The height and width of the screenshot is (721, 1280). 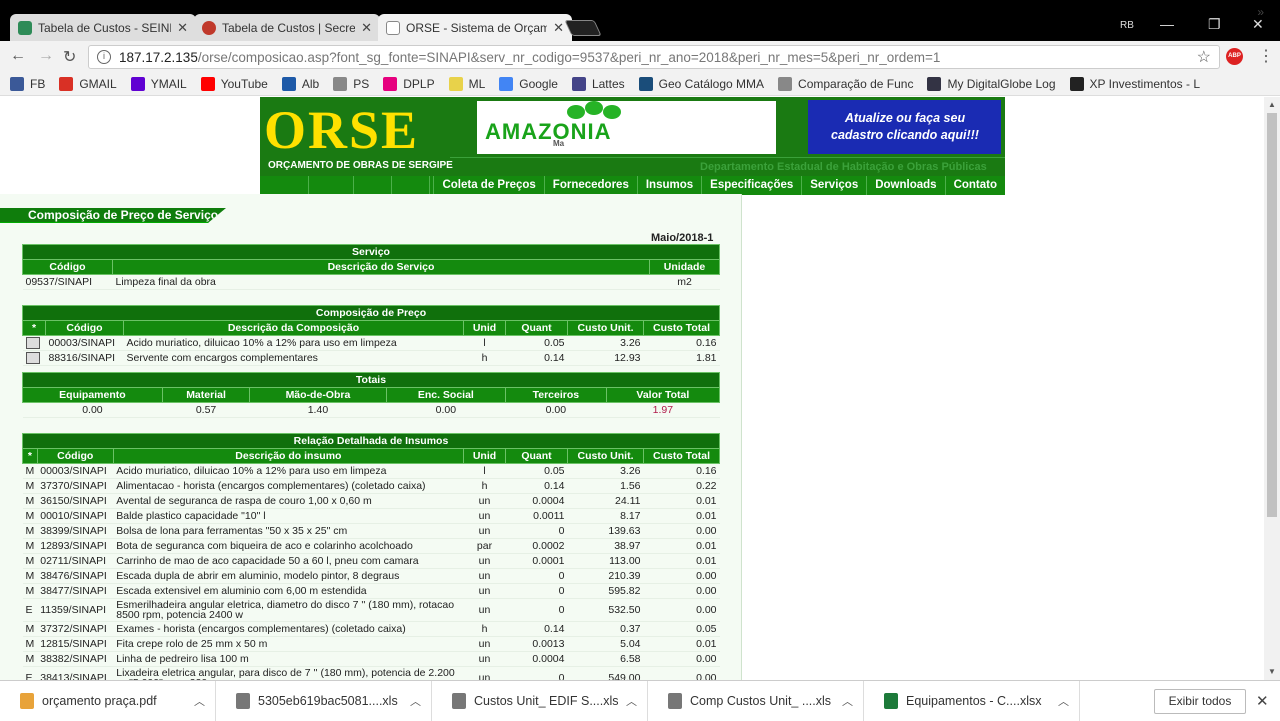 I want to click on bookmark-item: GMAIL, so click(x=88, y=83).